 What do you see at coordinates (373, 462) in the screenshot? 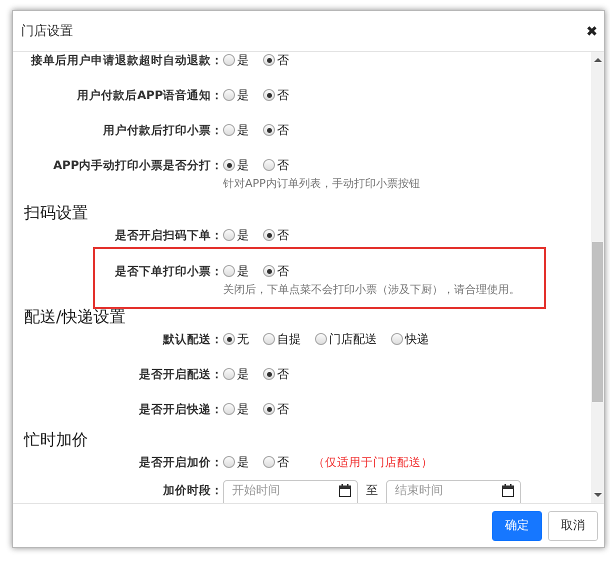
I see `note-text: （仅适用于门店配送）` at bounding box center [373, 462].